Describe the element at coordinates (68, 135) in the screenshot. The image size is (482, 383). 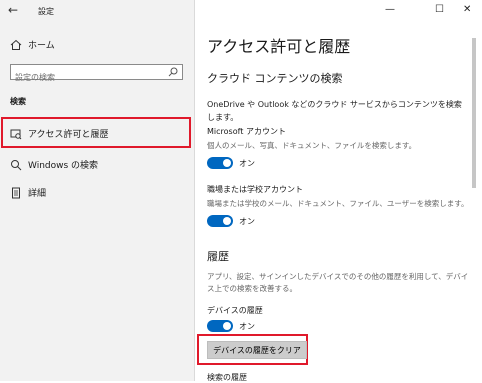
I see `sidebar-item-label: アクセス許可と履歴` at that location.